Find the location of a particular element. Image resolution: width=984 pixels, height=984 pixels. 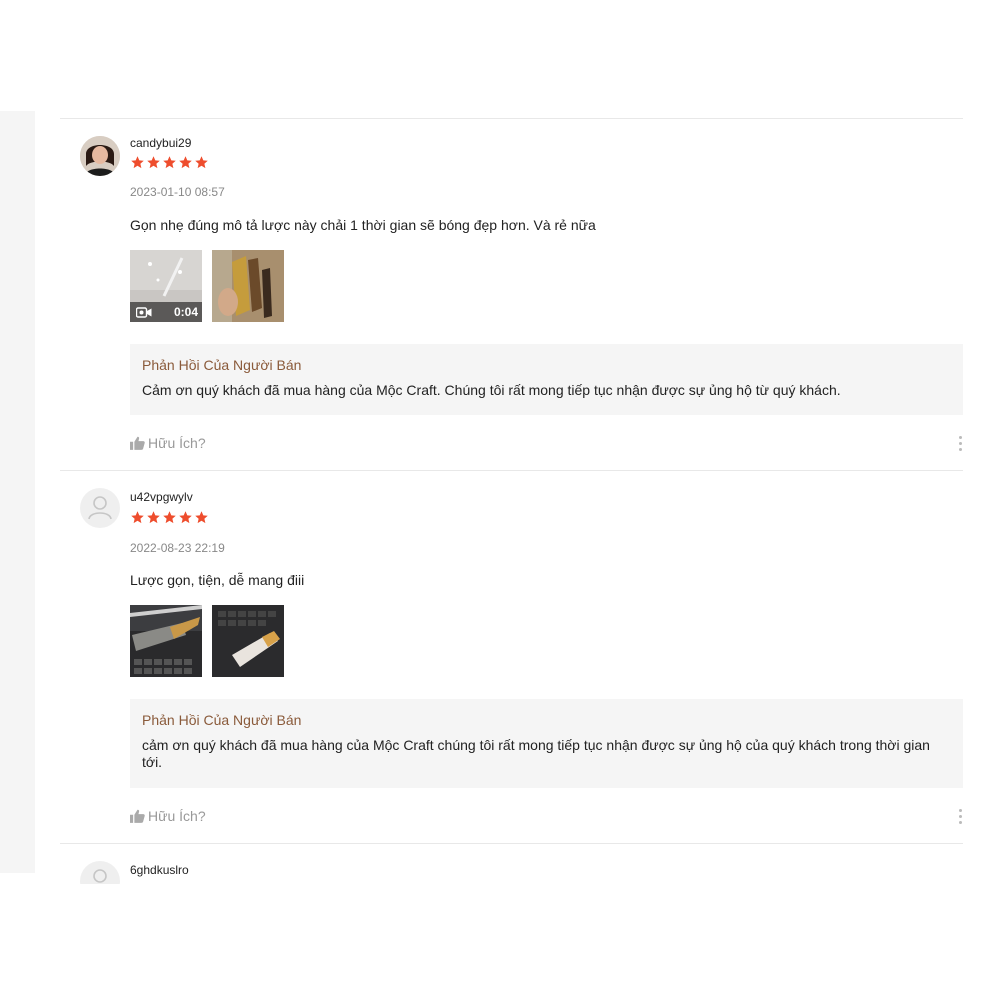

reviewer-username: 6ghdkuslro is located at coordinates (159, 870).